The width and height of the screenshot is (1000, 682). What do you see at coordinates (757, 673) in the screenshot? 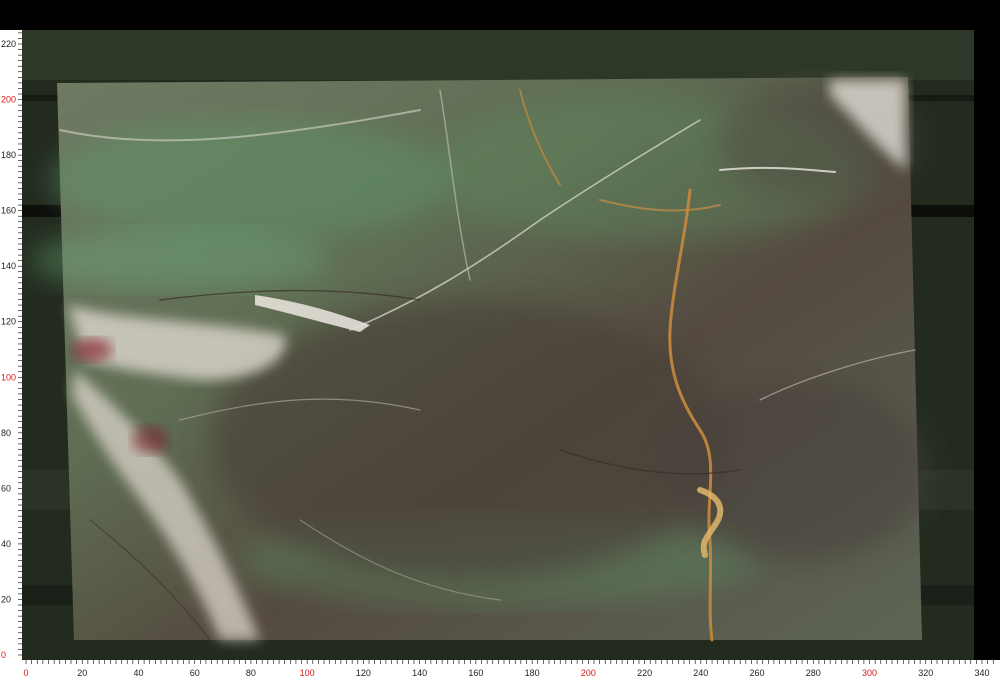
I see `ruler-label: 260` at bounding box center [757, 673].